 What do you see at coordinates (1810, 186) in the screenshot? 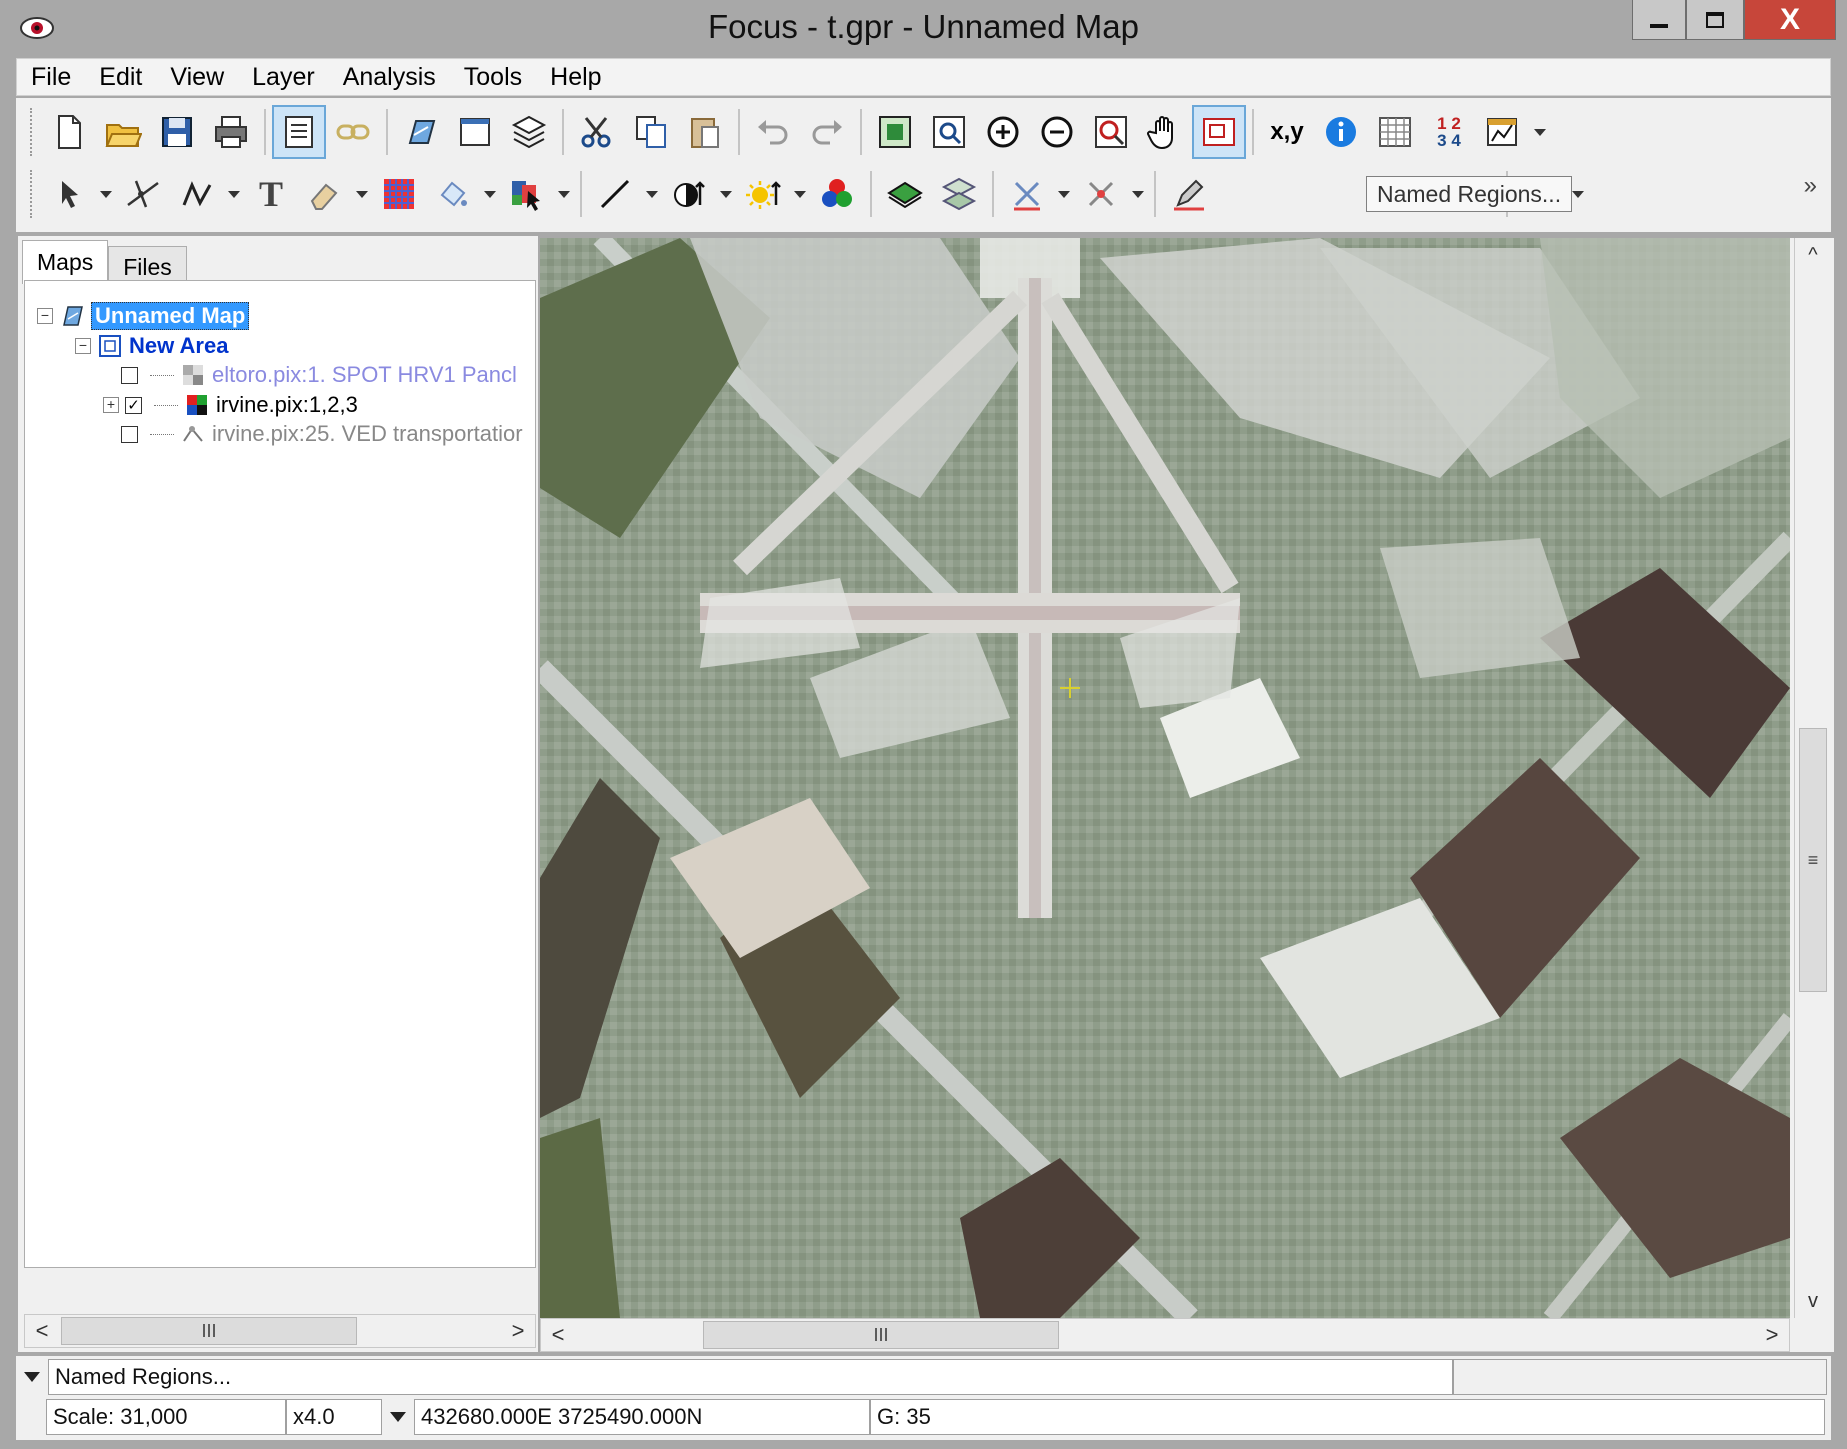
I see `toolbar-overflow-icon: »` at bounding box center [1810, 186].